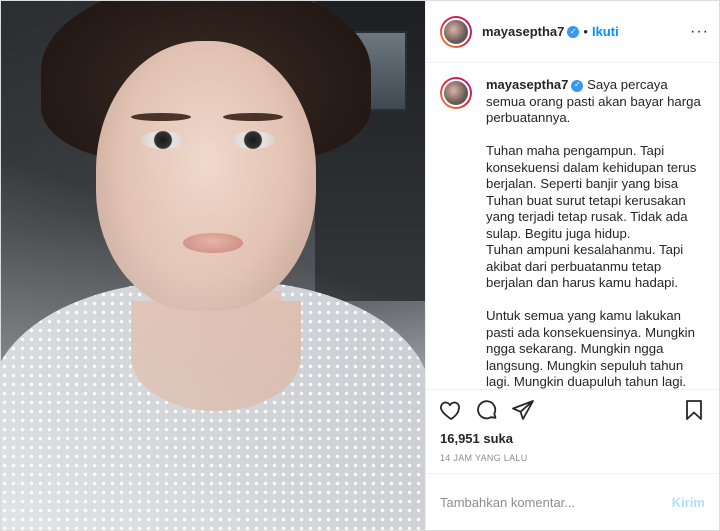 The width and height of the screenshot is (720, 531). Describe the element at coordinates (572, 409) in the screenshot. I see `action-bar` at that location.